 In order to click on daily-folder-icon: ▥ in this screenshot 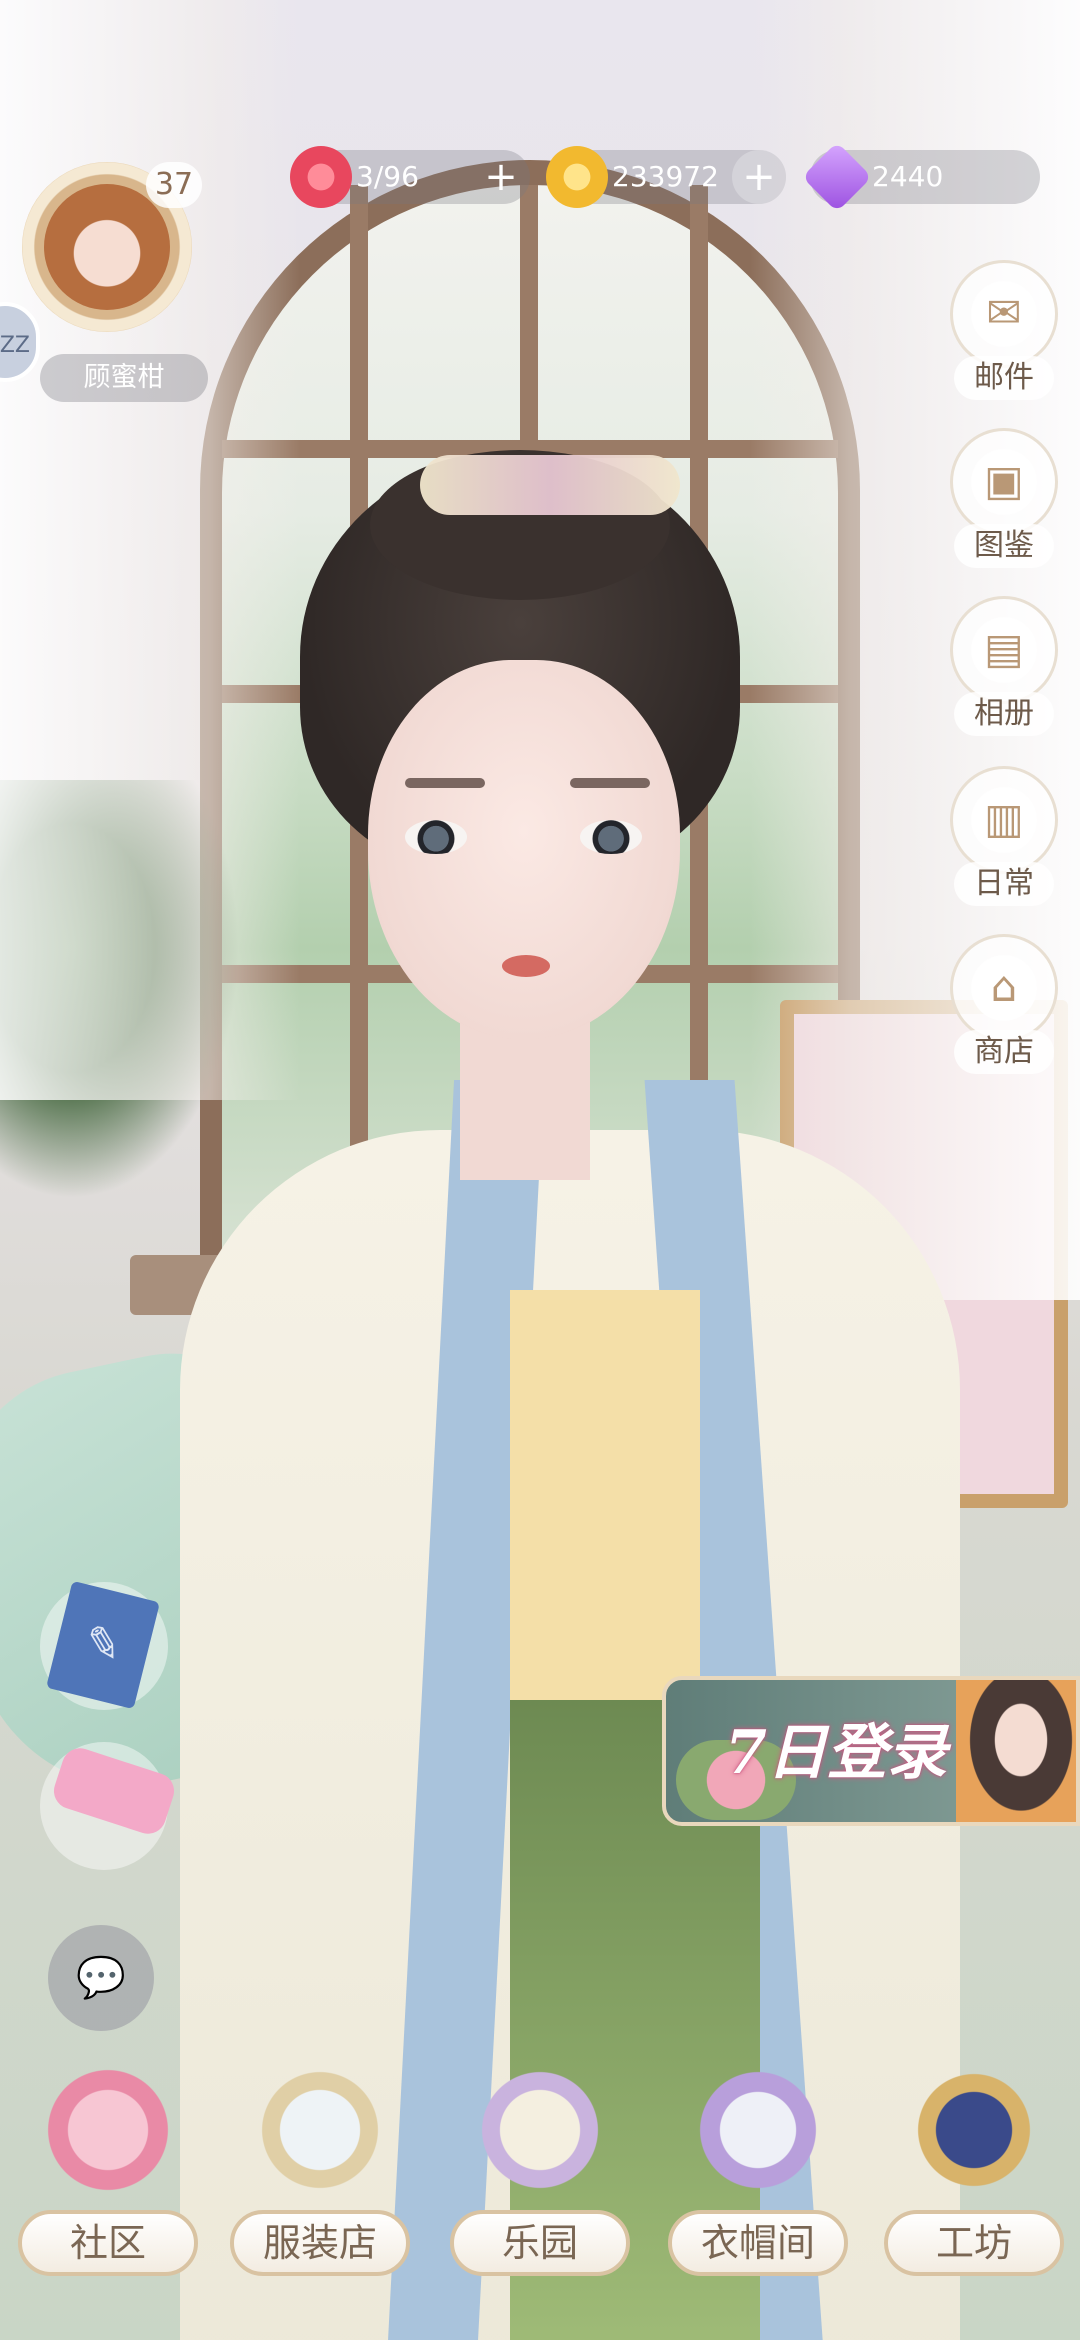, I will do `click(1004, 820)`.